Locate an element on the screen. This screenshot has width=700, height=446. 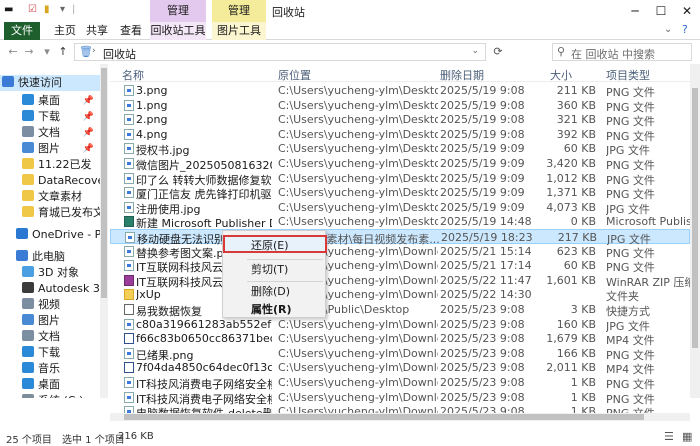
forward-button: → is located at coordinates (29, 52).